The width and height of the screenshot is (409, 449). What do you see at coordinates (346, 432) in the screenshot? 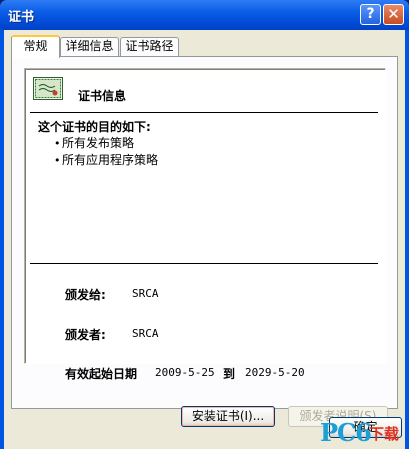
I see `site-watermark: PC6` at bounding box center [346, 432].